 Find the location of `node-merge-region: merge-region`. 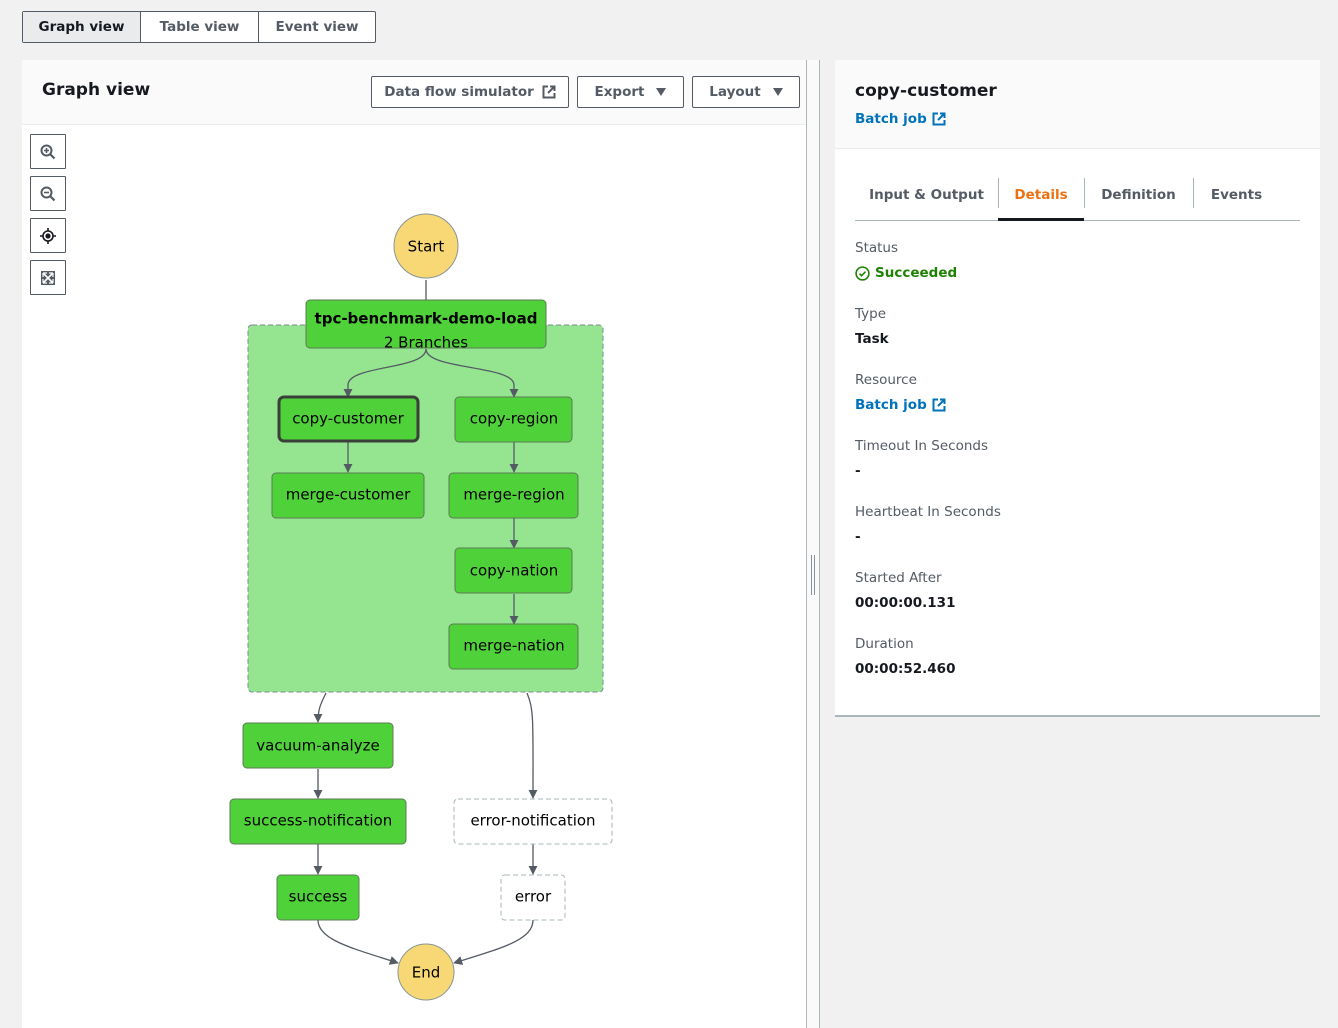

node-merge-region: merge-region is located at coordinates (513, 495).